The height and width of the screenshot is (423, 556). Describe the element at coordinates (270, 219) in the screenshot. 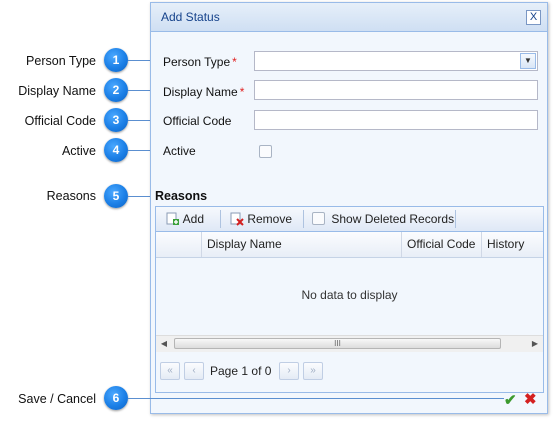

I see `remove-button-label: Remove` at that location.